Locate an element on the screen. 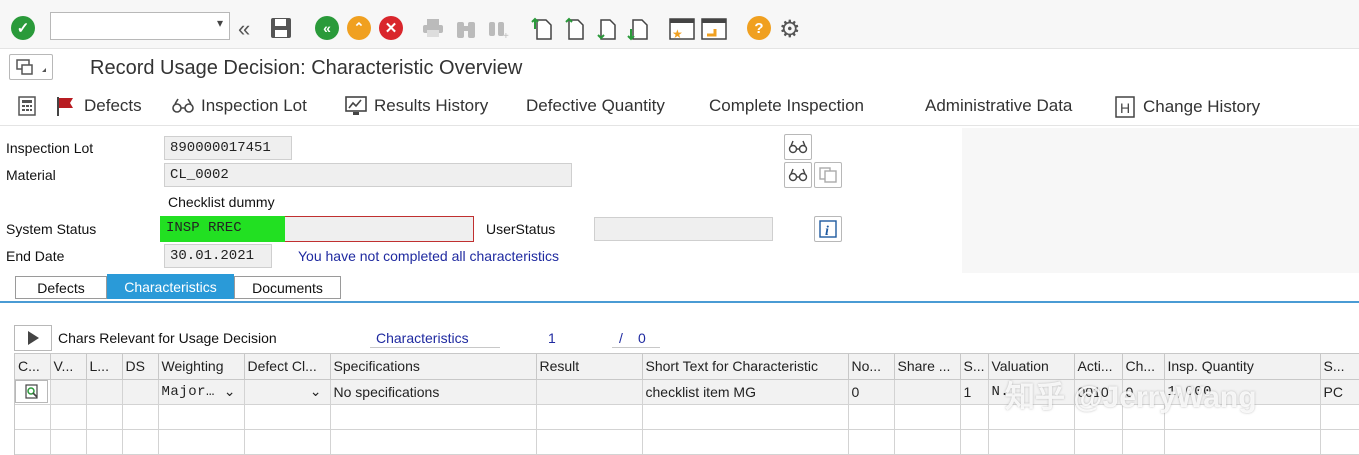 The width and height of the screenshot is (1359, 455). find-icon is located at coordinates (466, 29).